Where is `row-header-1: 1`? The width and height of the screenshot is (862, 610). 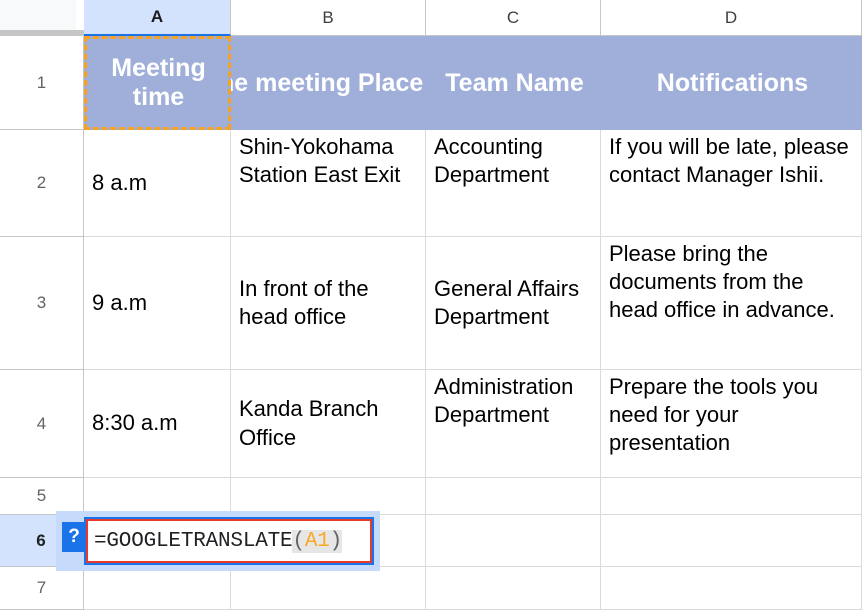
row-header-1: 1 is located at coordinates (42, 83).